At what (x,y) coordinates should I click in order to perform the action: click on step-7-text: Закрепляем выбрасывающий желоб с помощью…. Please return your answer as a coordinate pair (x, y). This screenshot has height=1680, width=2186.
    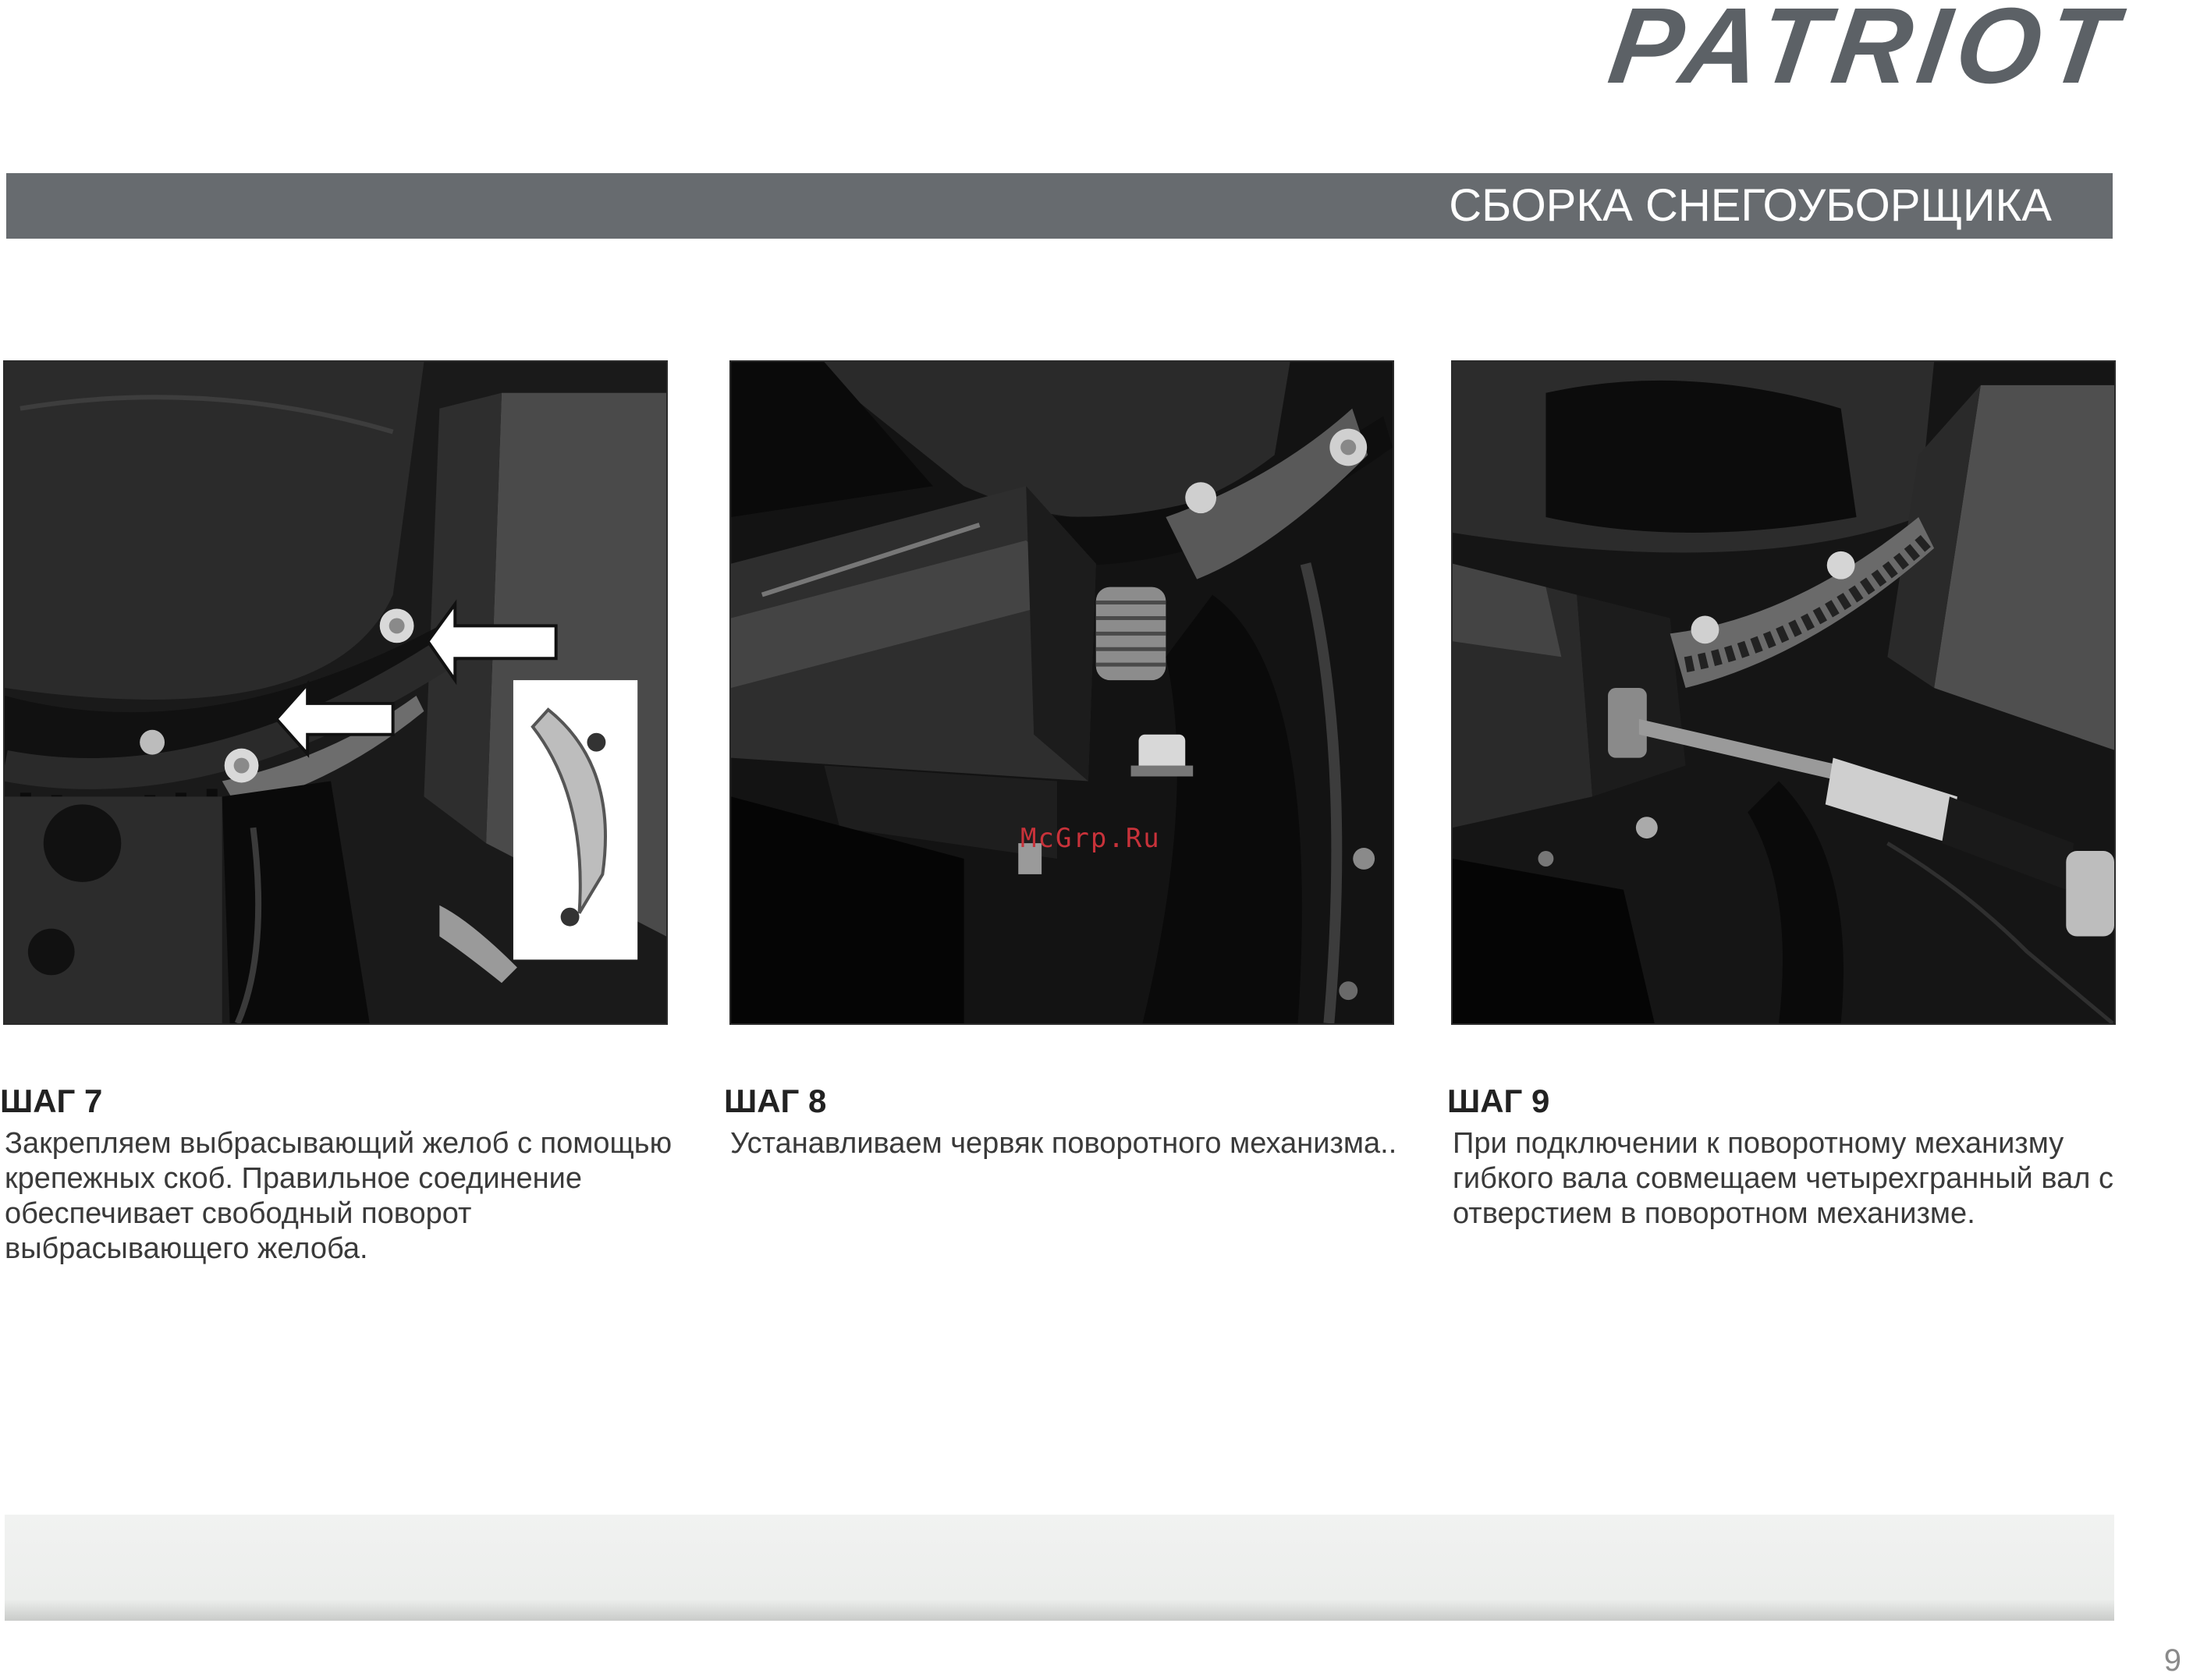
    Looking at the image, I should click on (339, 1196).